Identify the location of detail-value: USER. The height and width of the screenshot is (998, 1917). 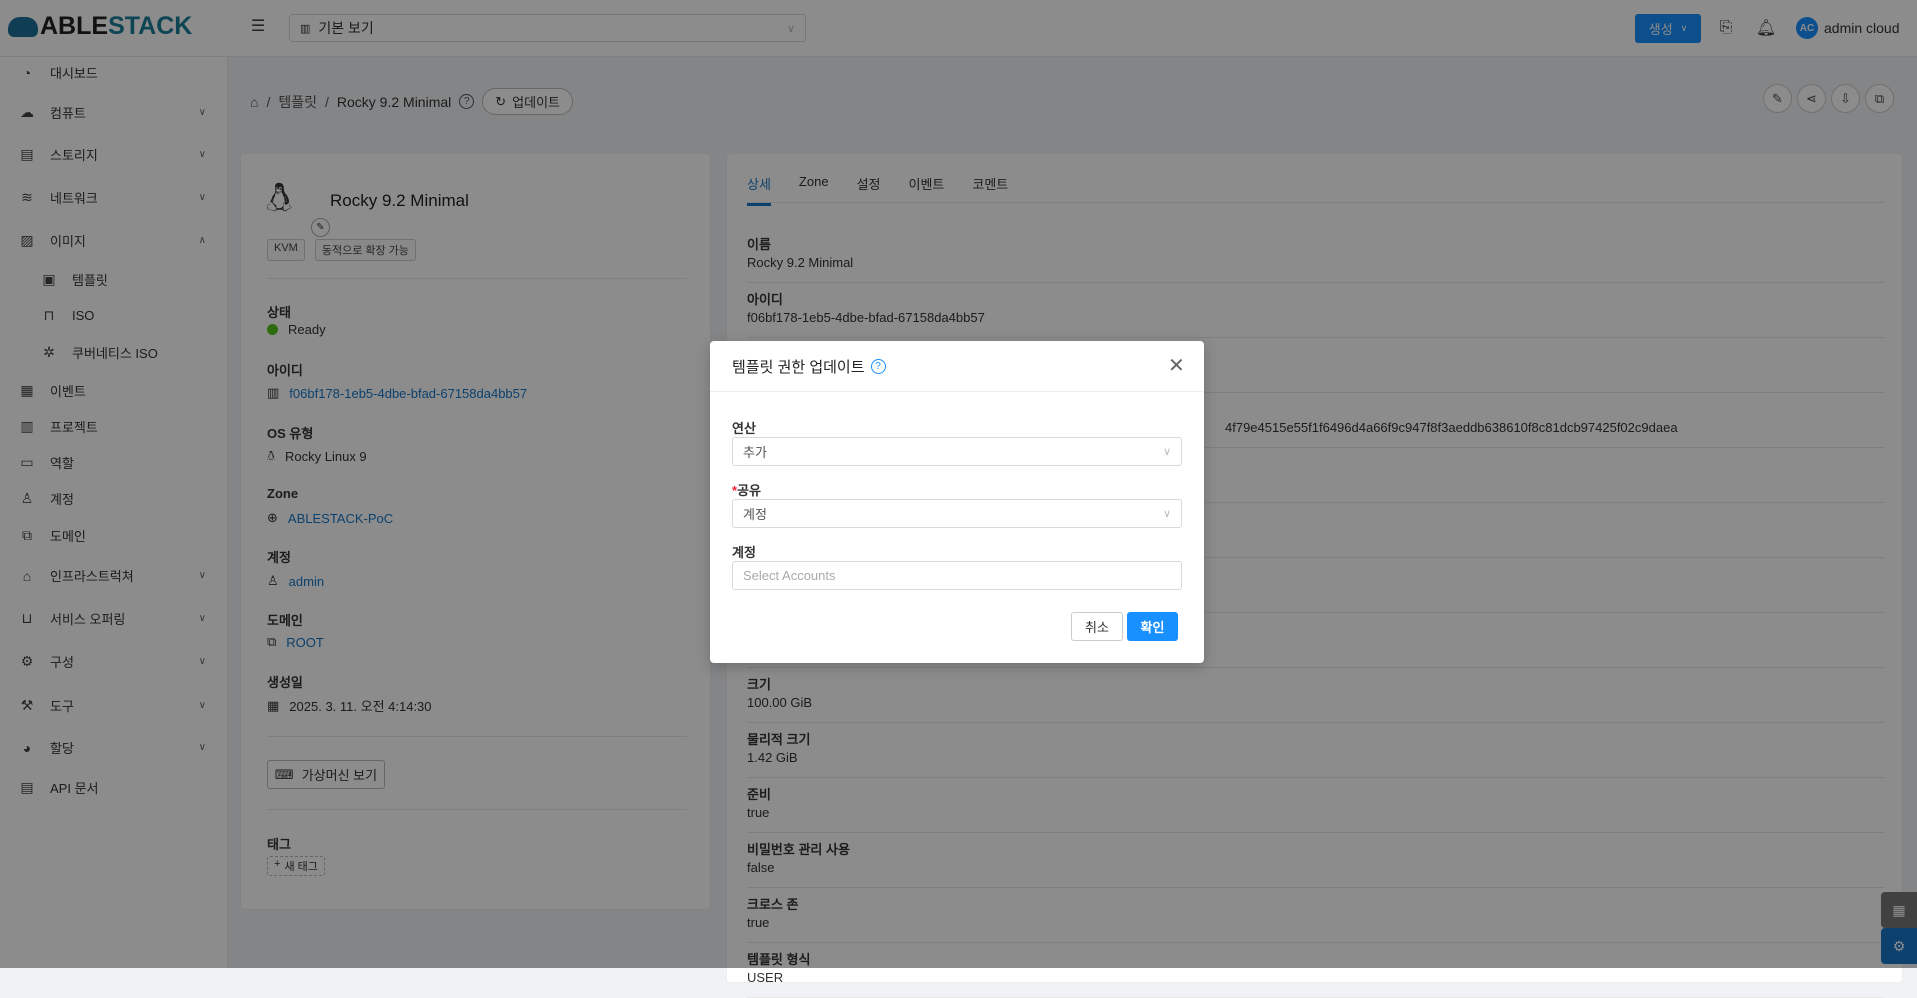
(765, 977).